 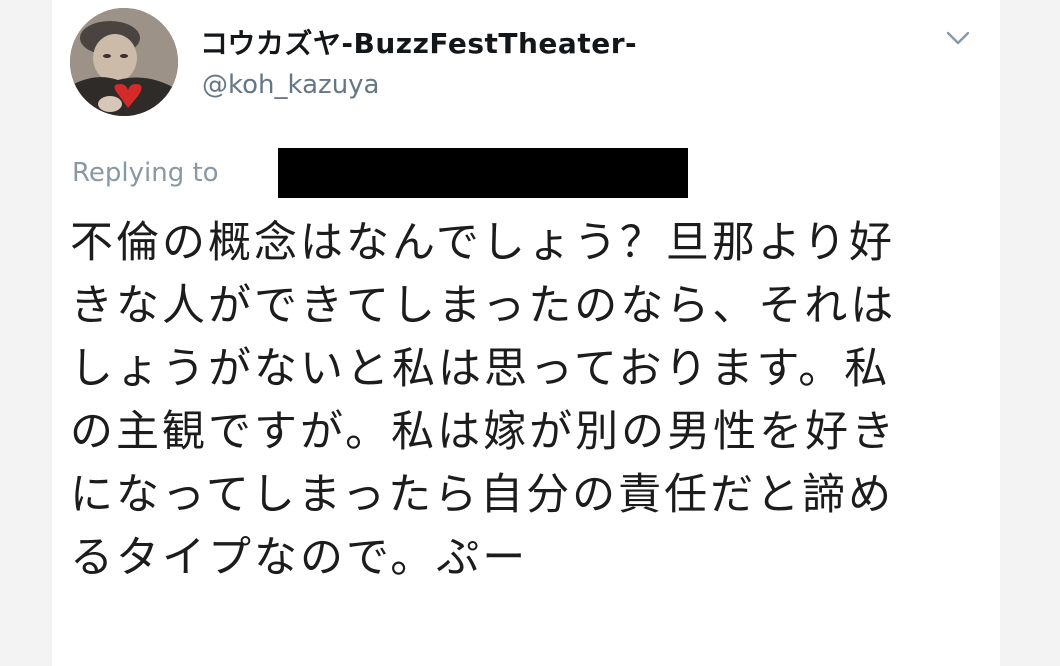 What do you see at coordinates (145, 173) in the screenshot?
I see `replying-to-label: Replying to` at bounding box center [145, 173].